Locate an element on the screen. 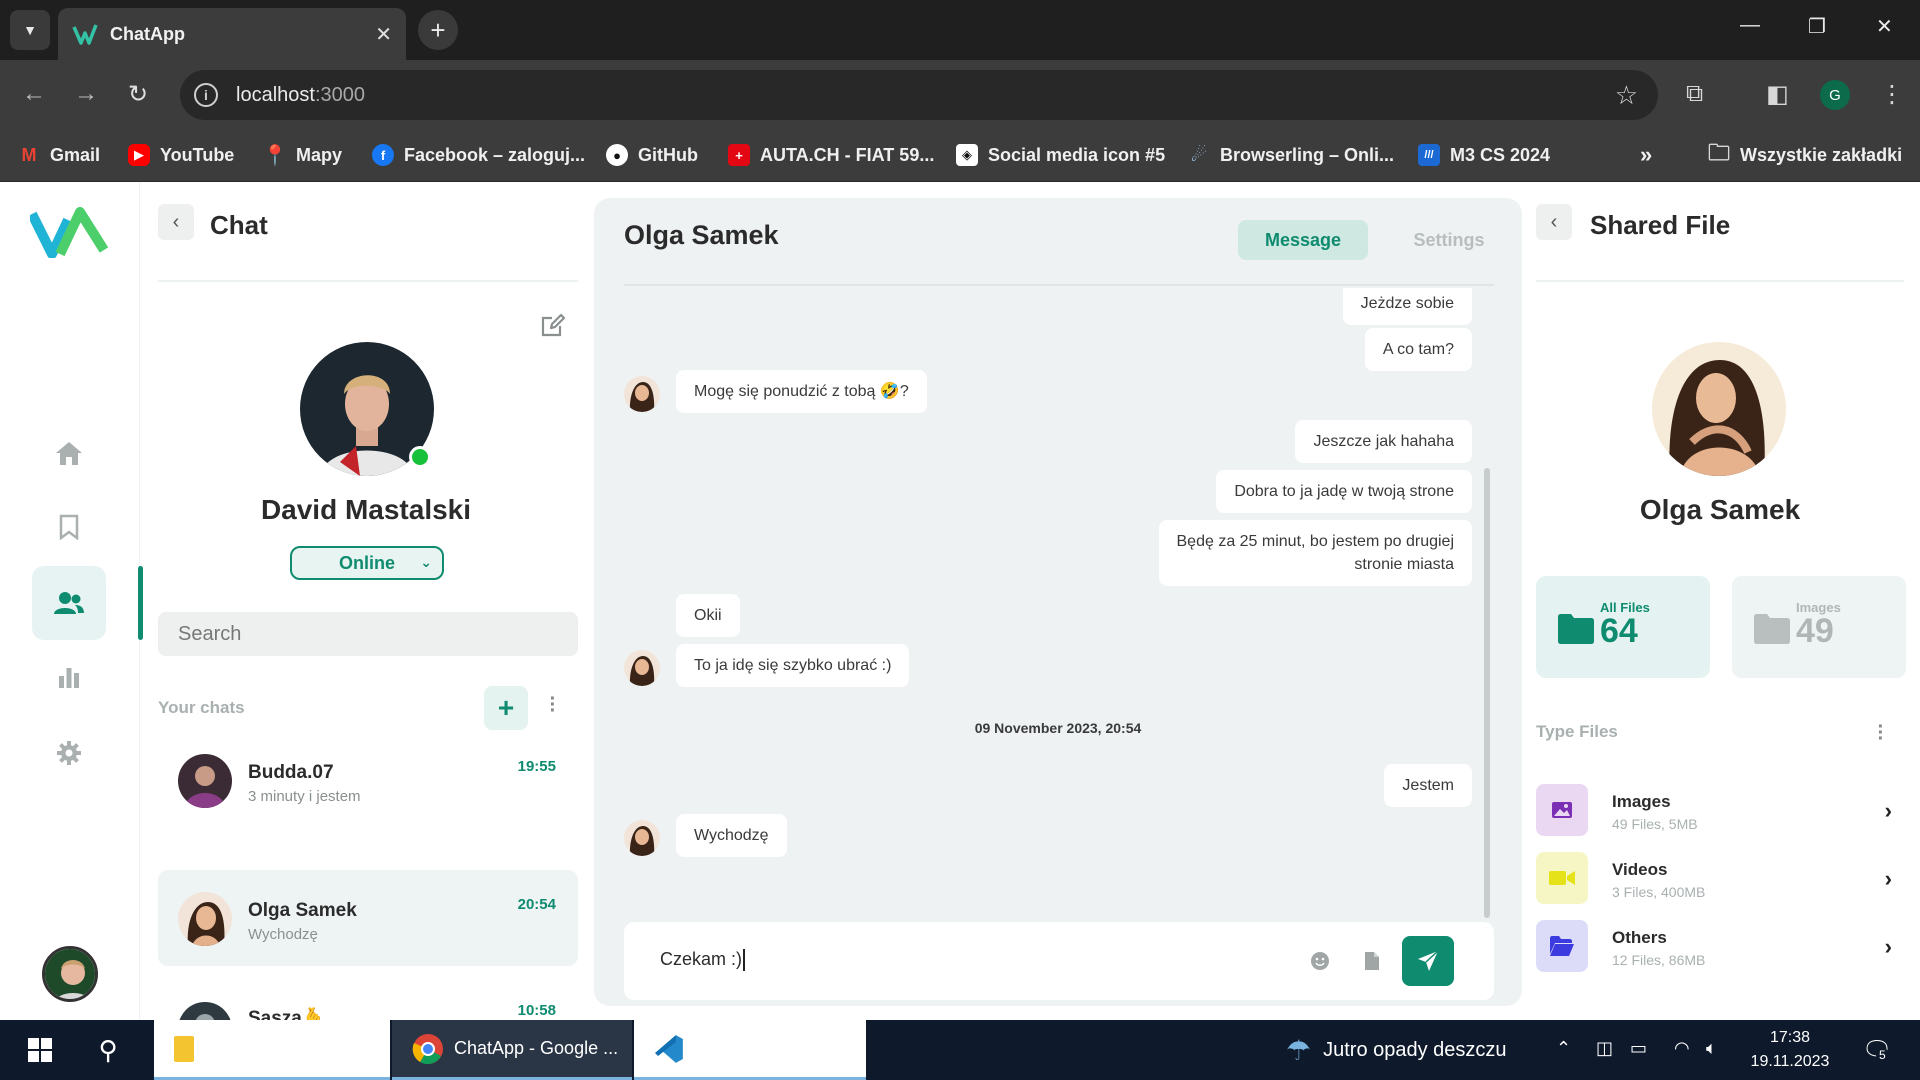  message-line: Będę za 25 minut, bo jestem po drugiej is located at coordinates (1315, 541).